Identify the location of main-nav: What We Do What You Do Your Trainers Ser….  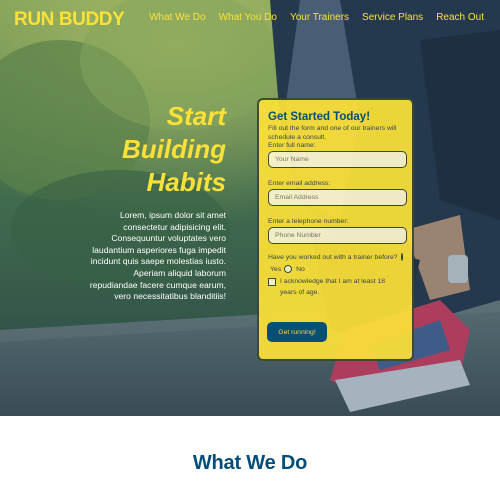
(316, 17).